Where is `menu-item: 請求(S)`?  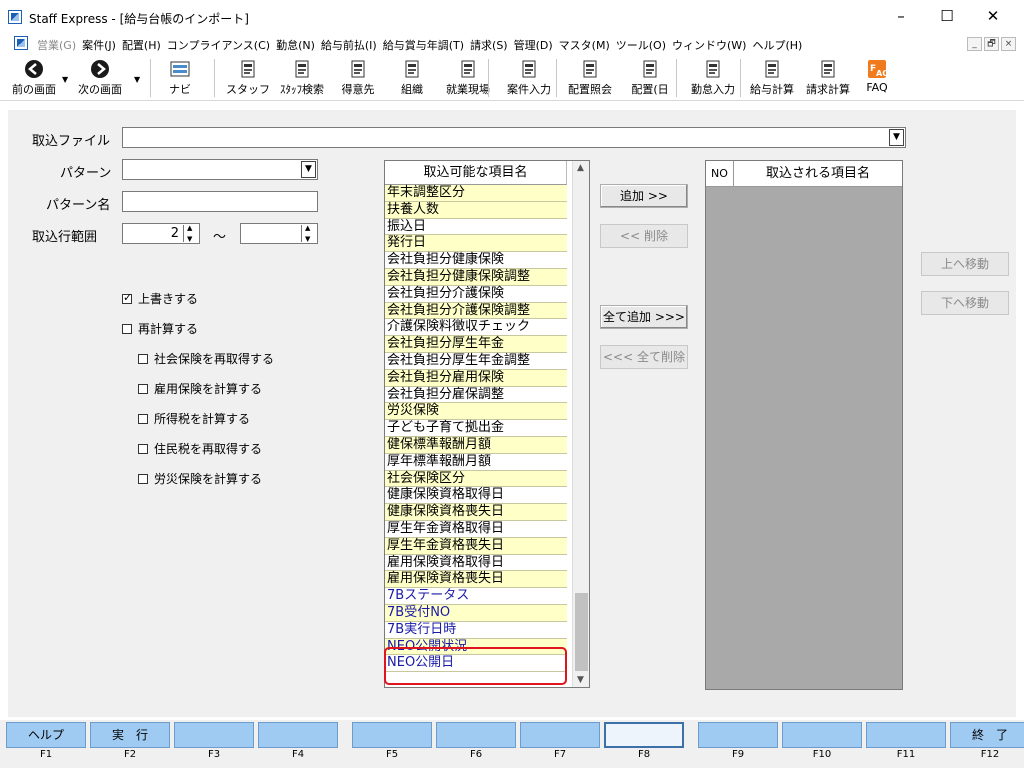
menu-item: 請求(S) is located at coordinates (492, 45).